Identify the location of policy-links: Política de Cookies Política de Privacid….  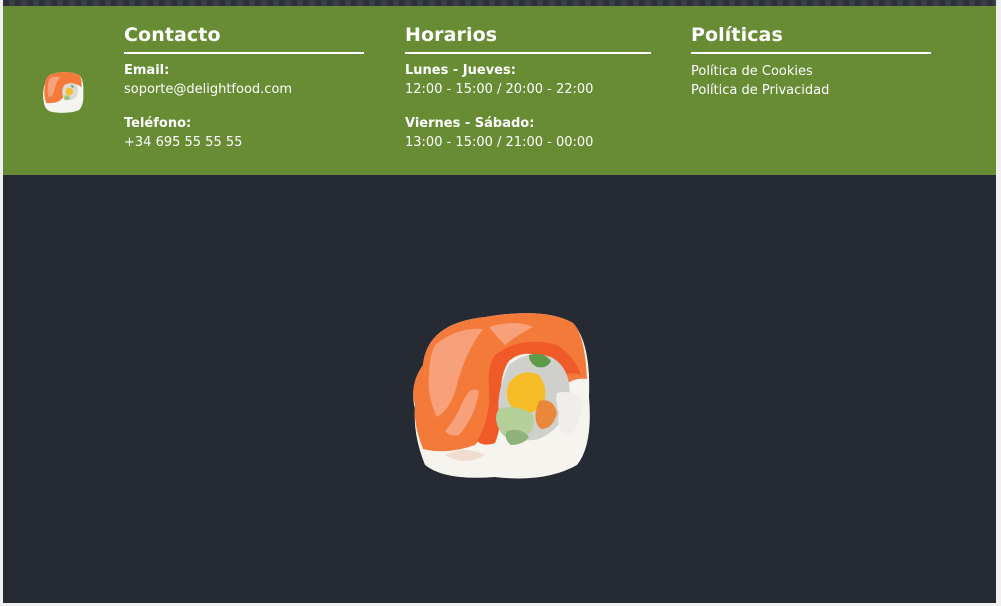
(811, 81).